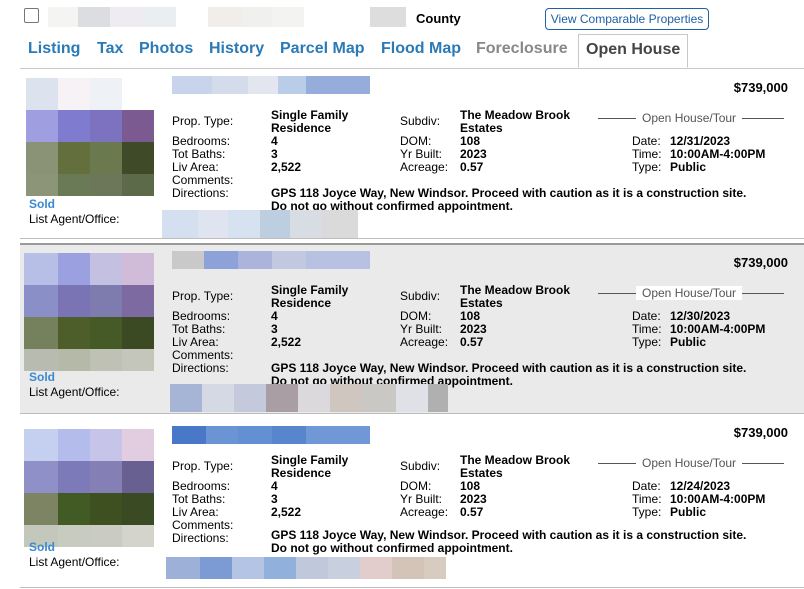 The image size is (804, 589). What do you see at coordinates (31, 15) in the screenshot?
I see `select-checkbox` at bounding box center [31, 15].